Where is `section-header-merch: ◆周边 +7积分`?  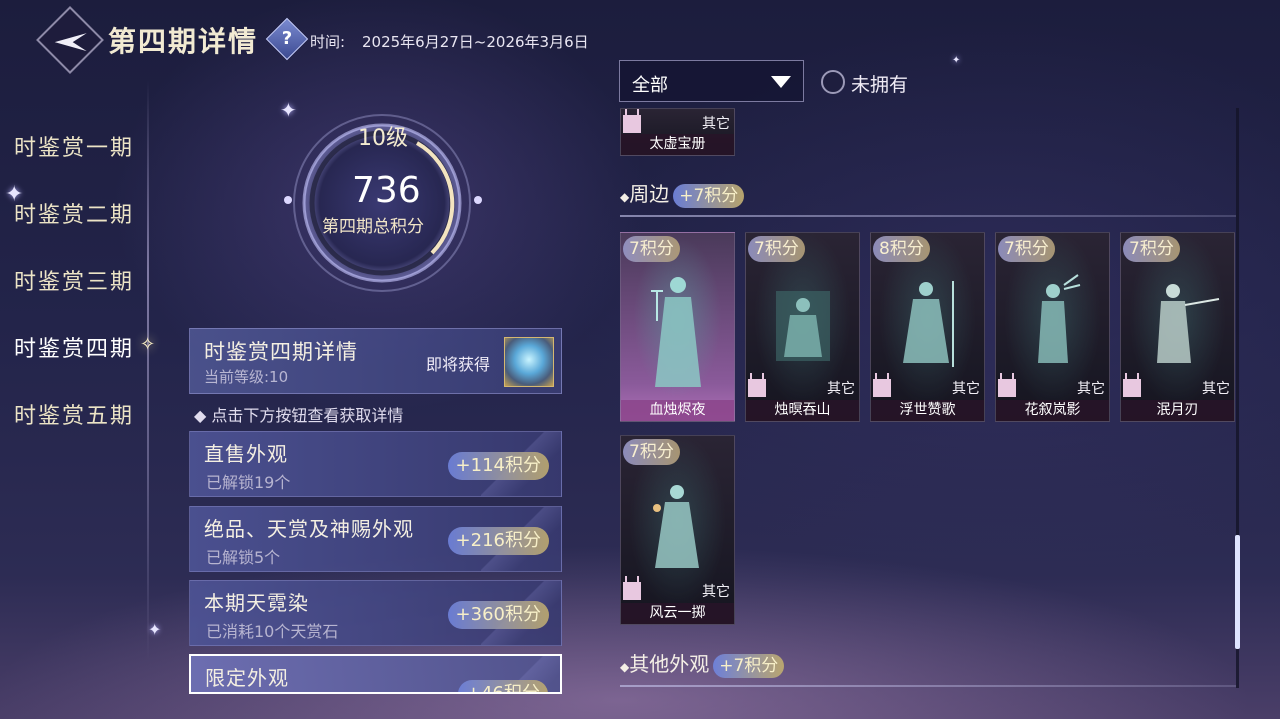
section-header-merch: ◆周边 +7积分 is located at coordinates (682, 193).